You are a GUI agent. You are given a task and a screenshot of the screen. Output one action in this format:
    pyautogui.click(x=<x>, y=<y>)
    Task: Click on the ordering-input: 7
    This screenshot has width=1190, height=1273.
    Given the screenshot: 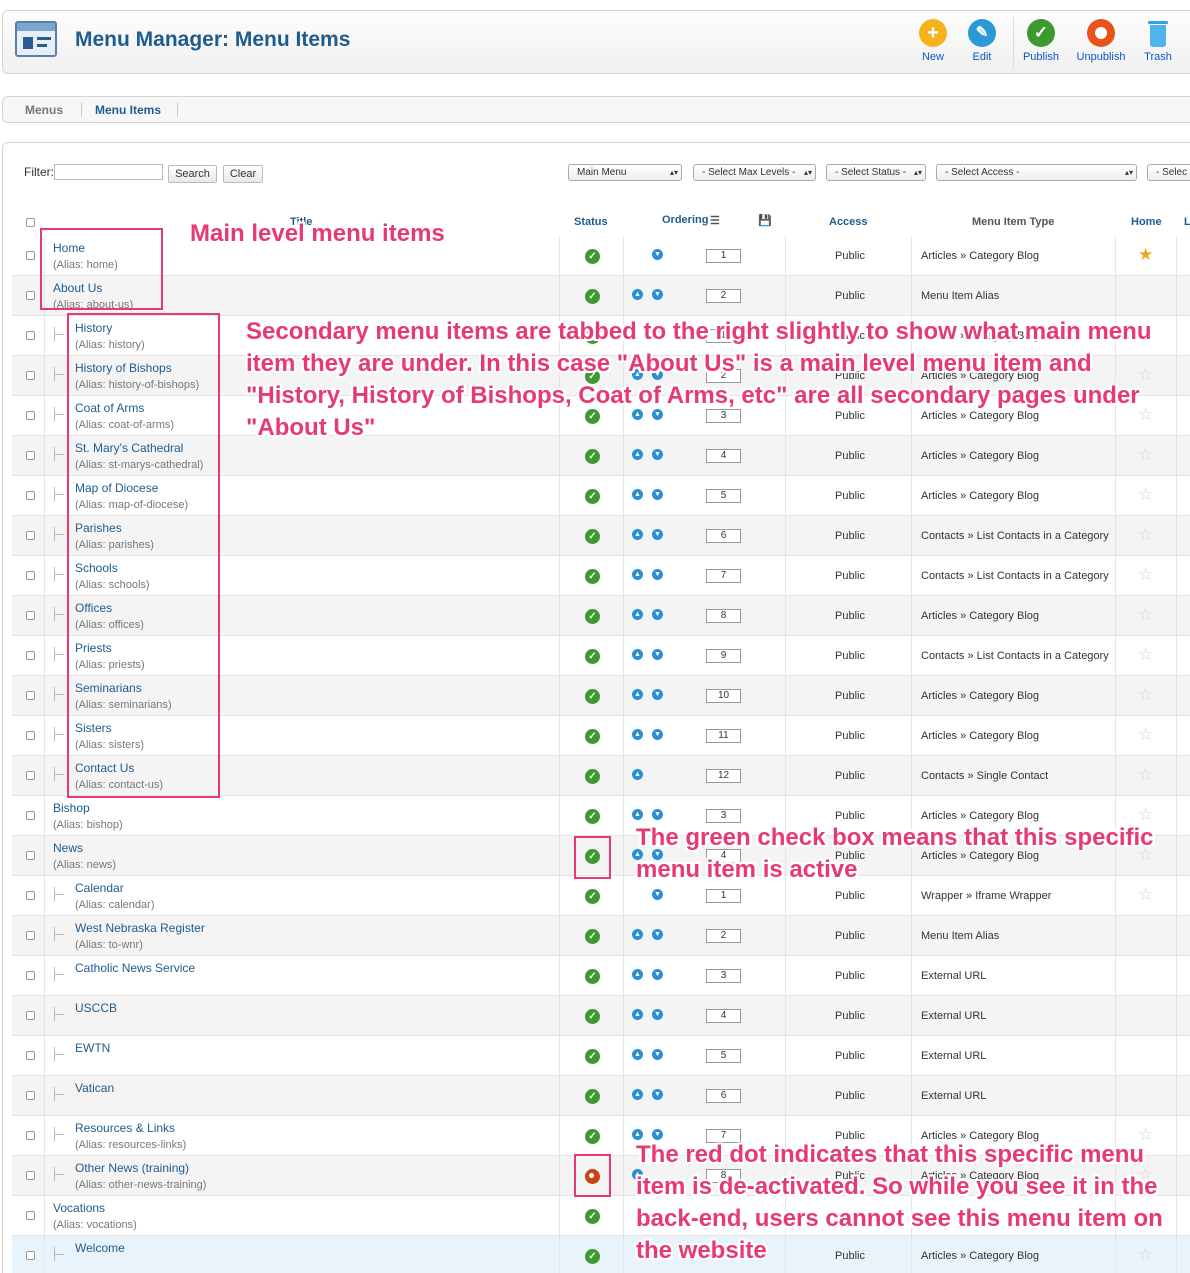 What is the action you would take?
    pyautogui.click(x=723, y=576)
    